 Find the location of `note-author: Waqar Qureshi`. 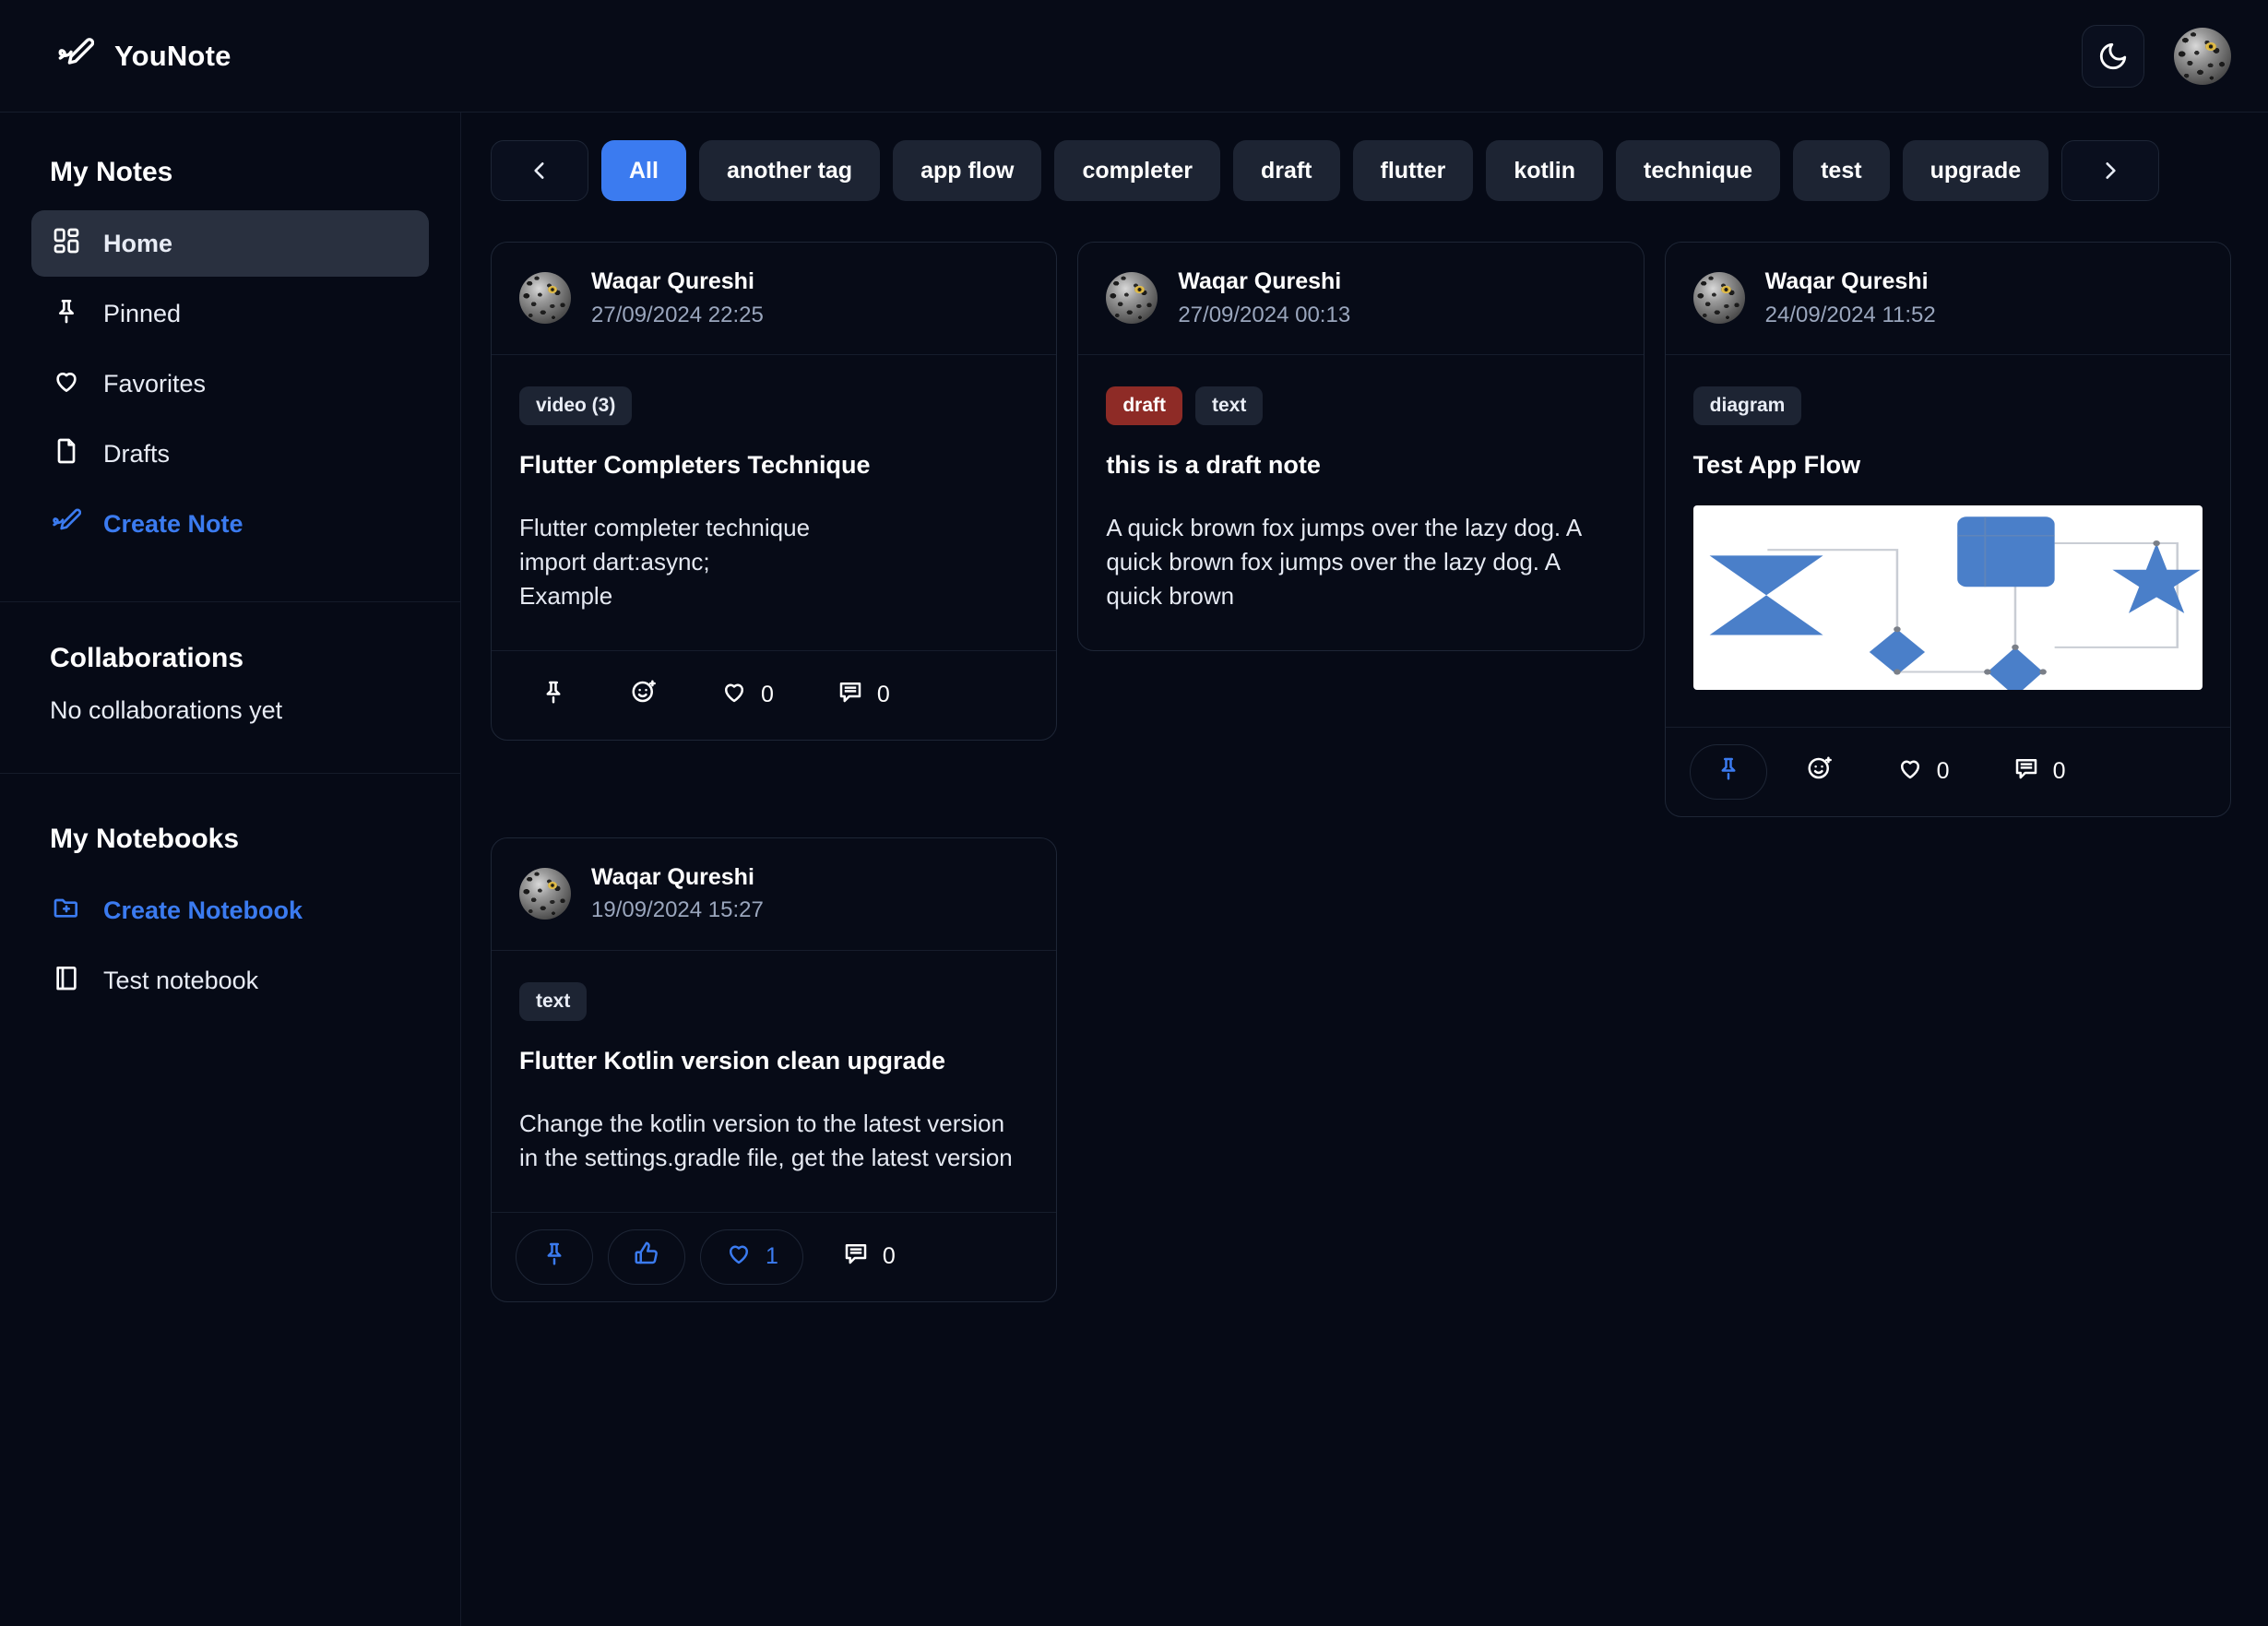

note-author: Waqar Qureshi is located at coordinates (672, 281).